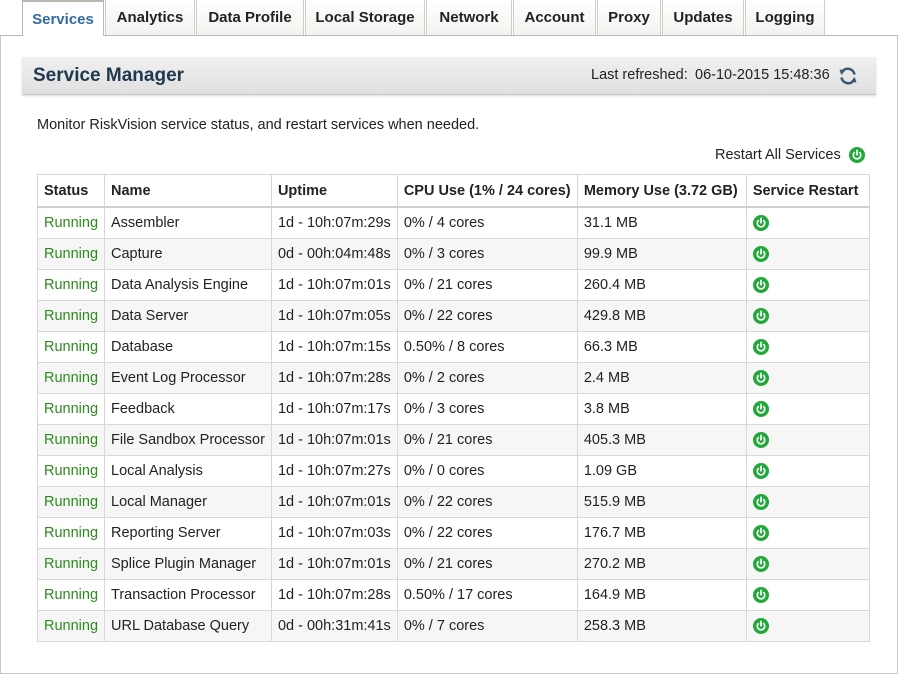 This screenshot has width=898, height=675. I want to click on column-header-cpu-use: CPU Use (1% / 24 cores), so click(487, 191).